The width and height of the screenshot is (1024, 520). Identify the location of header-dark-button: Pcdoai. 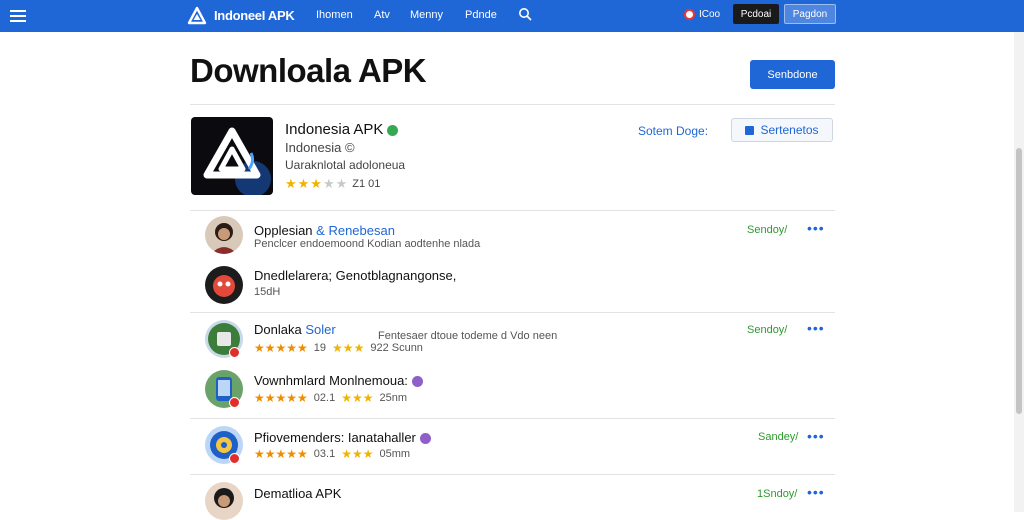
(756, 14).